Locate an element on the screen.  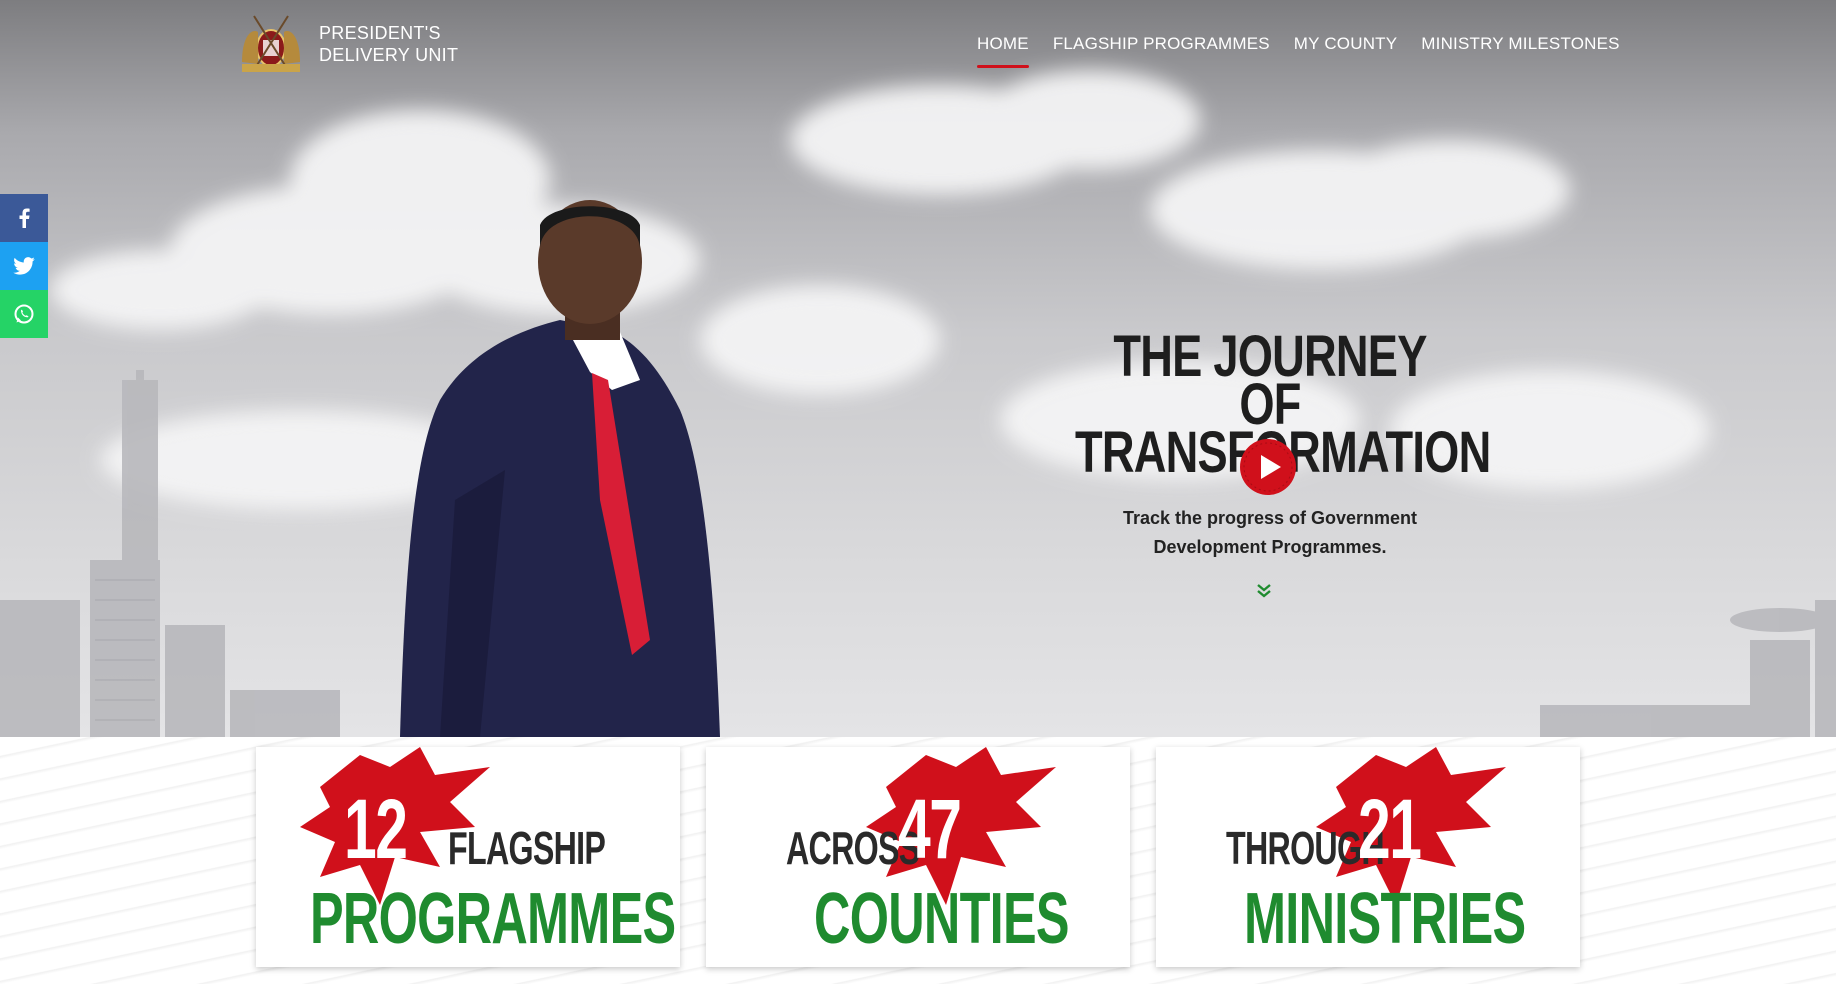
facebook-icon is located at coordinates (24, 218).